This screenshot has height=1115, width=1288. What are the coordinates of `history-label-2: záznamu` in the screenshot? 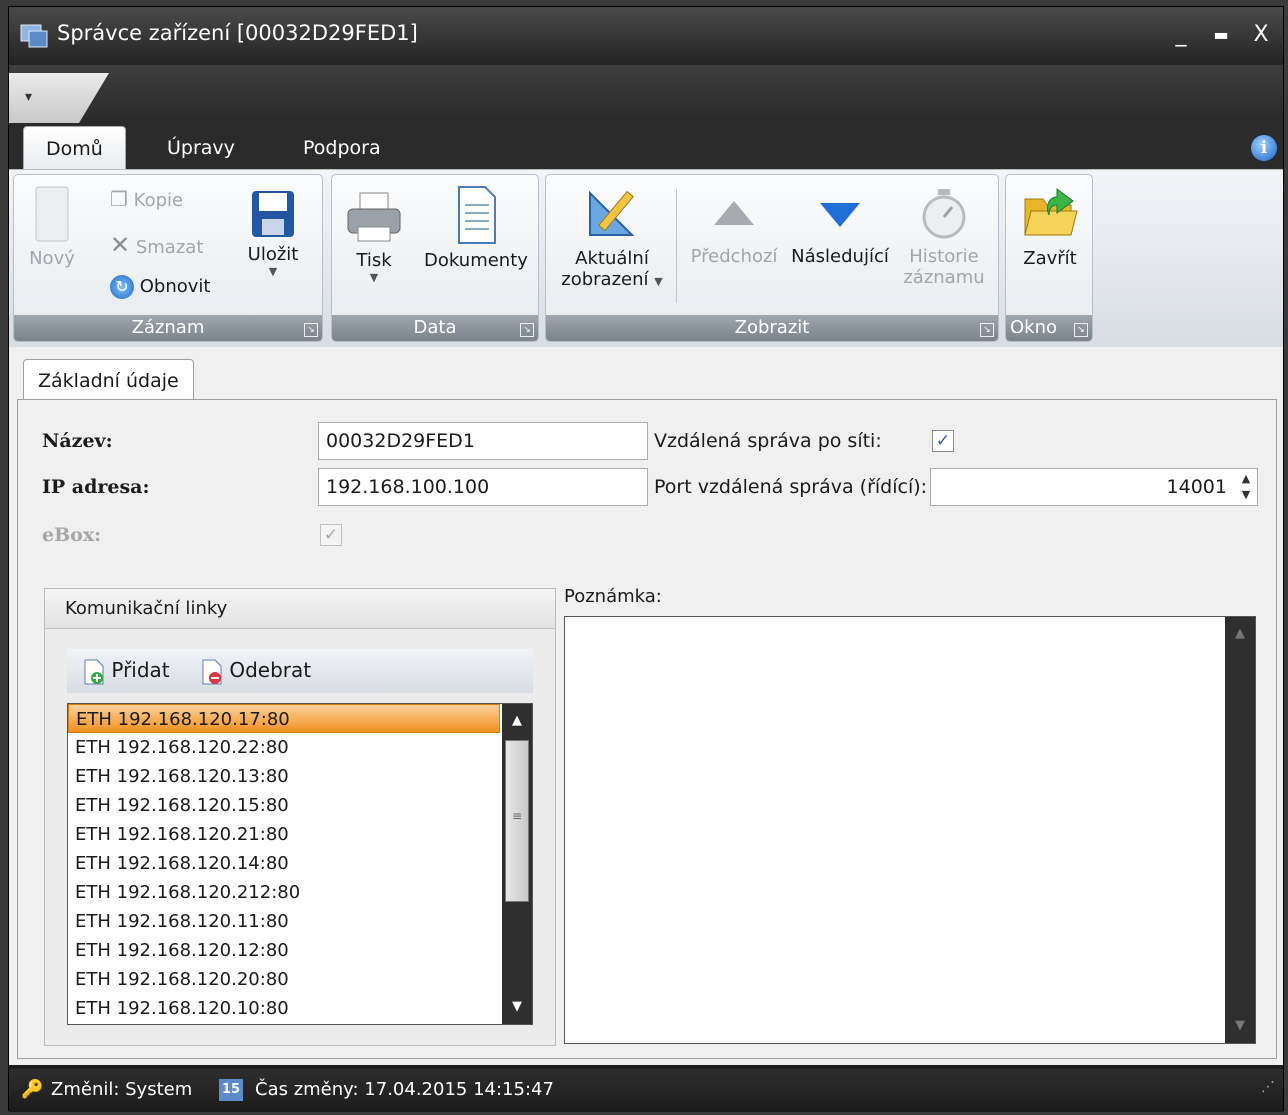 It's located at (944, 277).